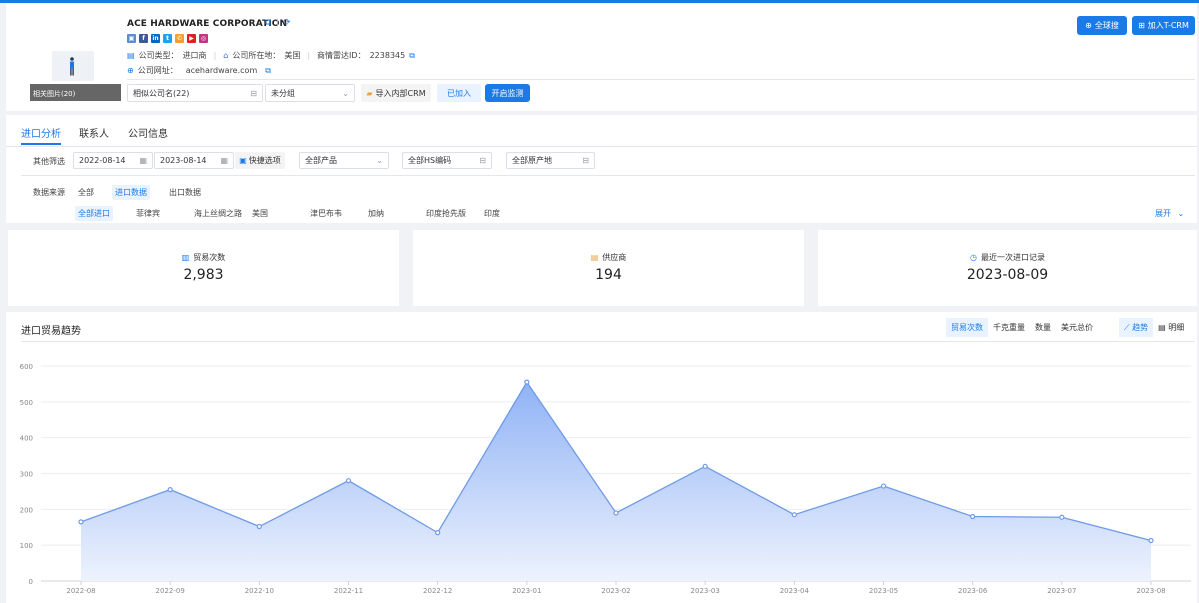 The image size is (1199, 603). I want to click on stat-value: 2,983, so click(203, 275).